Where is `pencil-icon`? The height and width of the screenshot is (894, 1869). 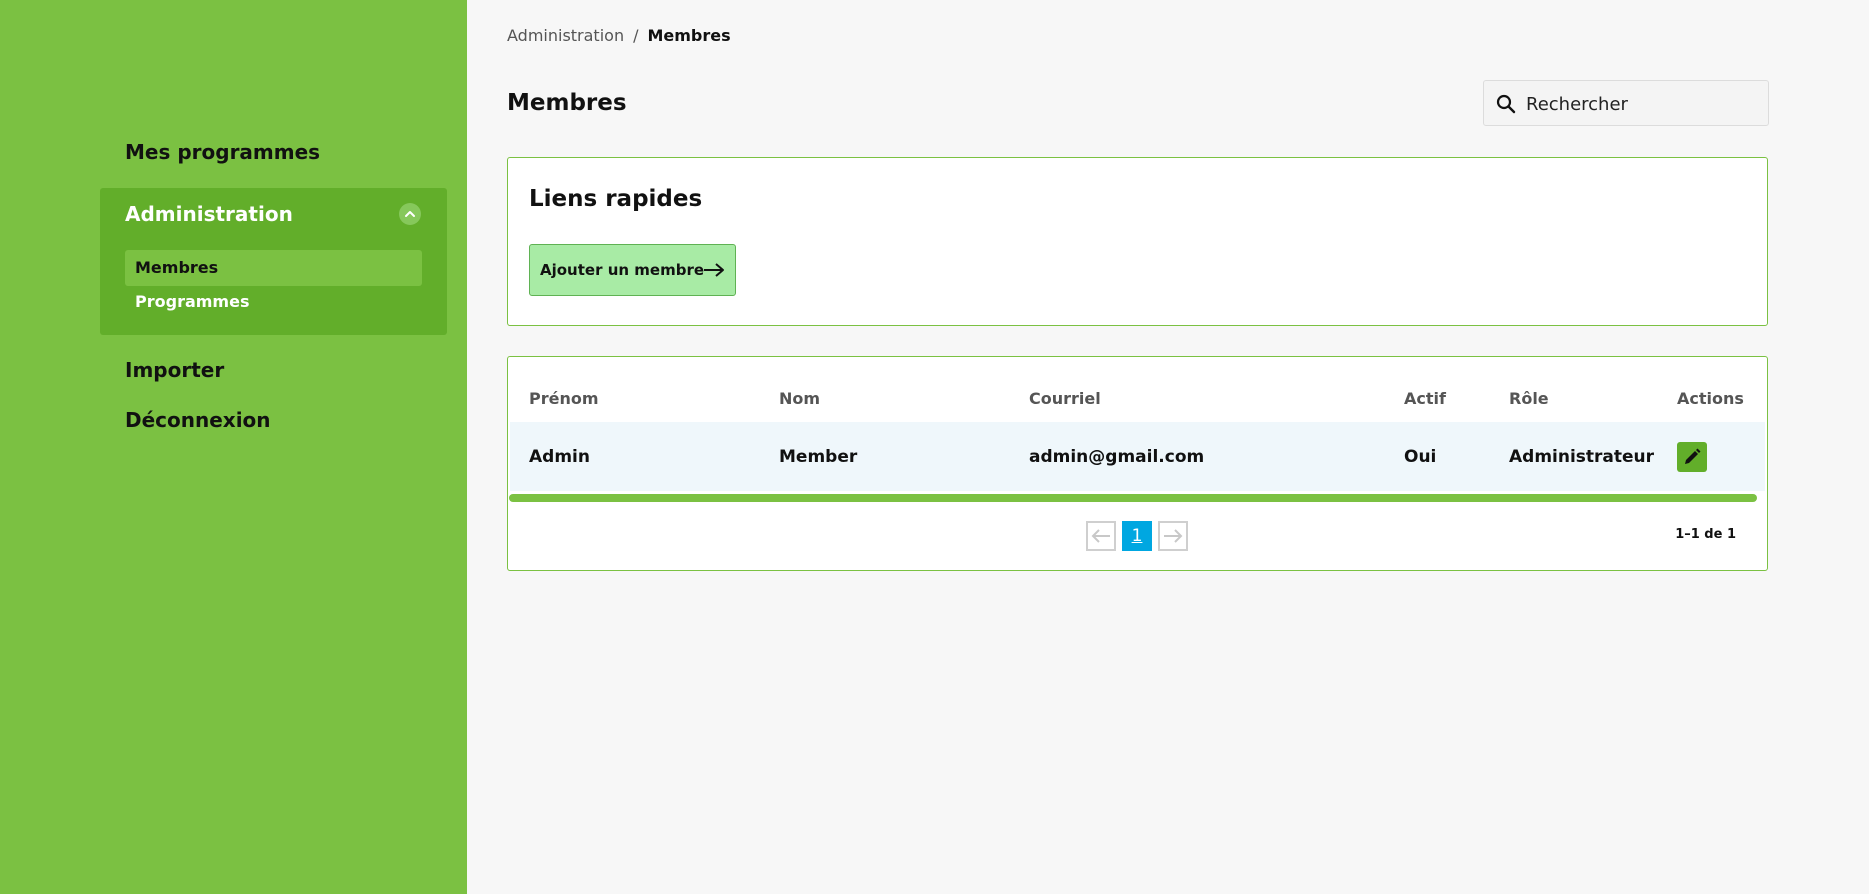
pencil-icon is located at coordinates (1693, 456).